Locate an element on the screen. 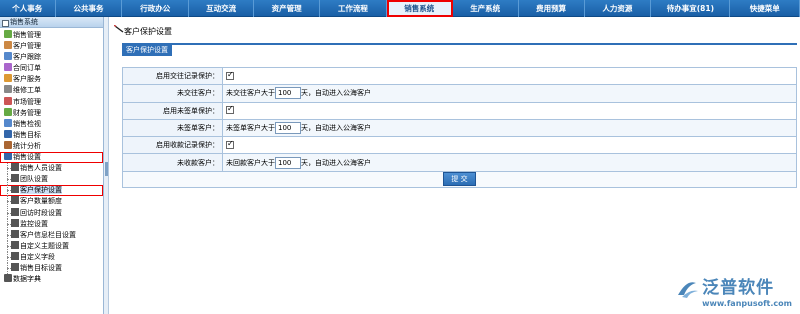 The width and height of the screenshot is (800, 314). sidebar-item-label: 团队设置 is located at coordinates (34, 179).